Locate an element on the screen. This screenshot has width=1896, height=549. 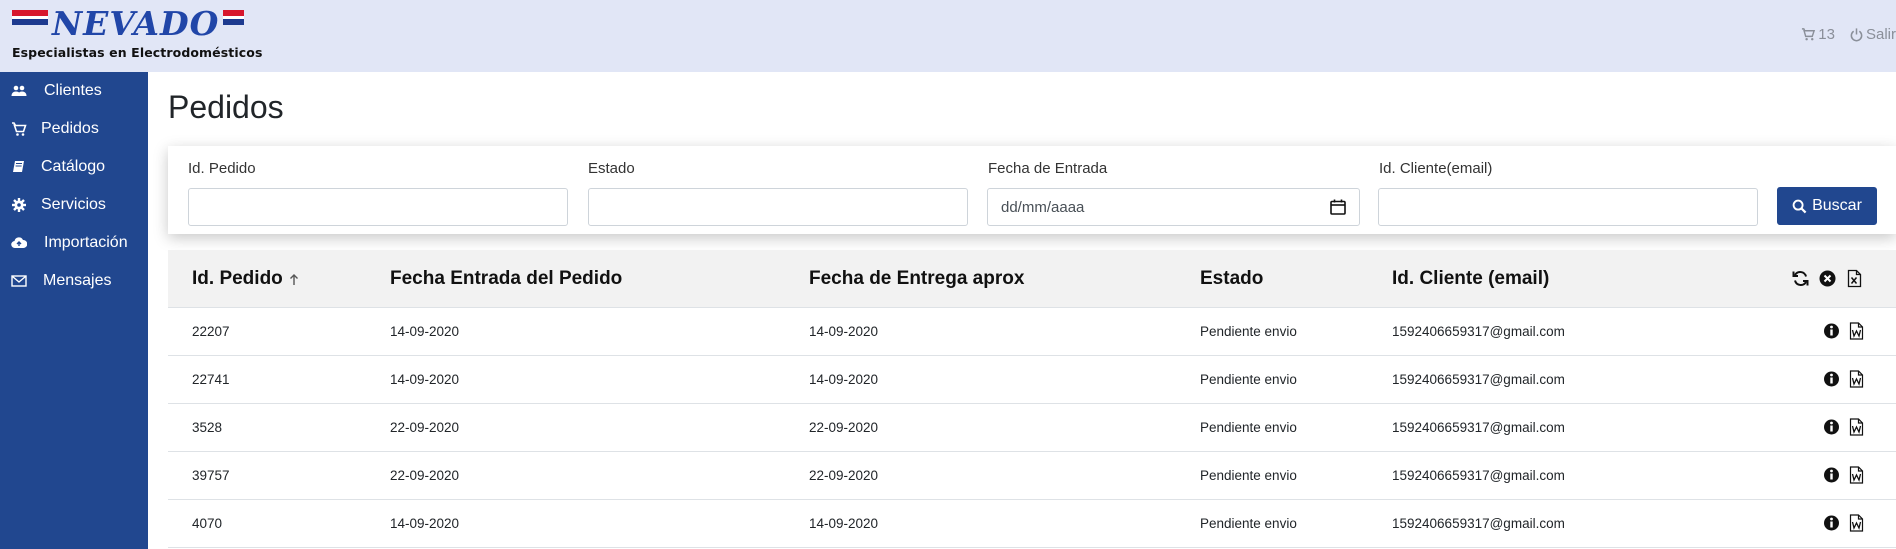
client-input is located at coordinates (1568, 207).